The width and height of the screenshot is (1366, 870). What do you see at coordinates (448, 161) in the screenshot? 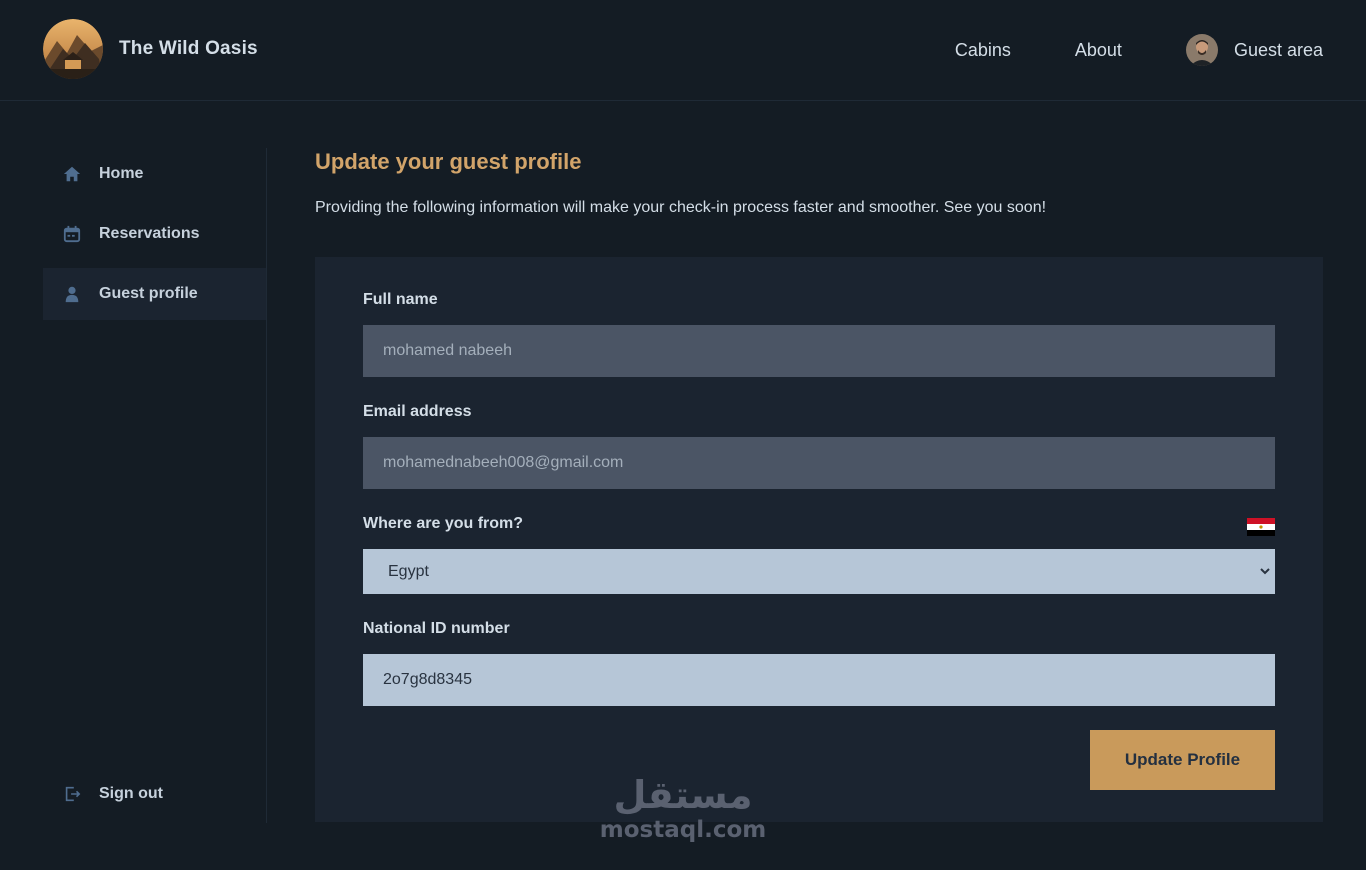
I see `page-title: Update your guest profile` at bounding box center [448, 161].